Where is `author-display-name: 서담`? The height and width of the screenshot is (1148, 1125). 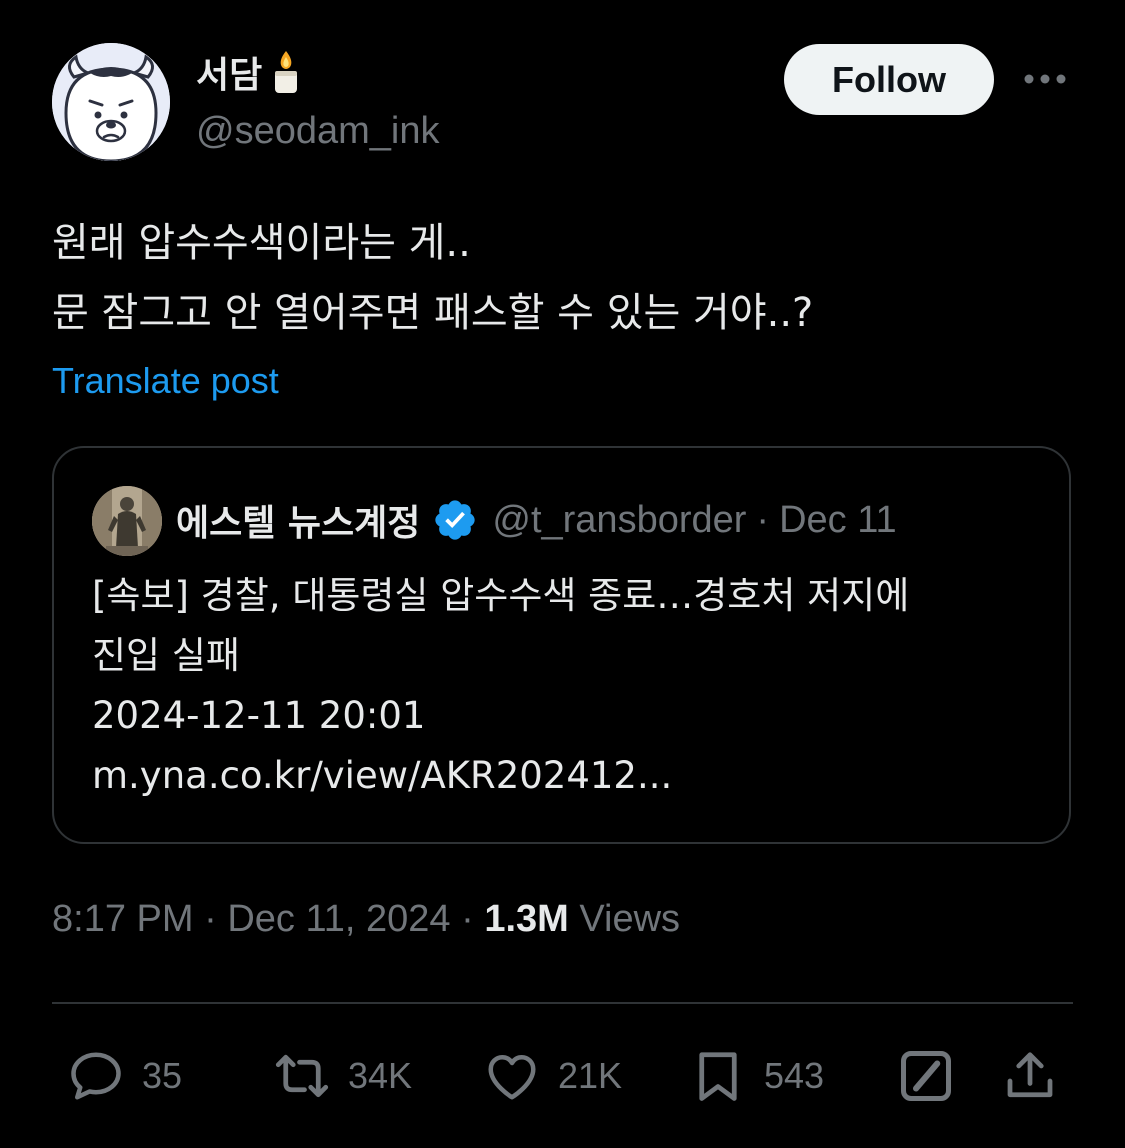 author-display-name: 서담 is located at coordinates (248, 72).